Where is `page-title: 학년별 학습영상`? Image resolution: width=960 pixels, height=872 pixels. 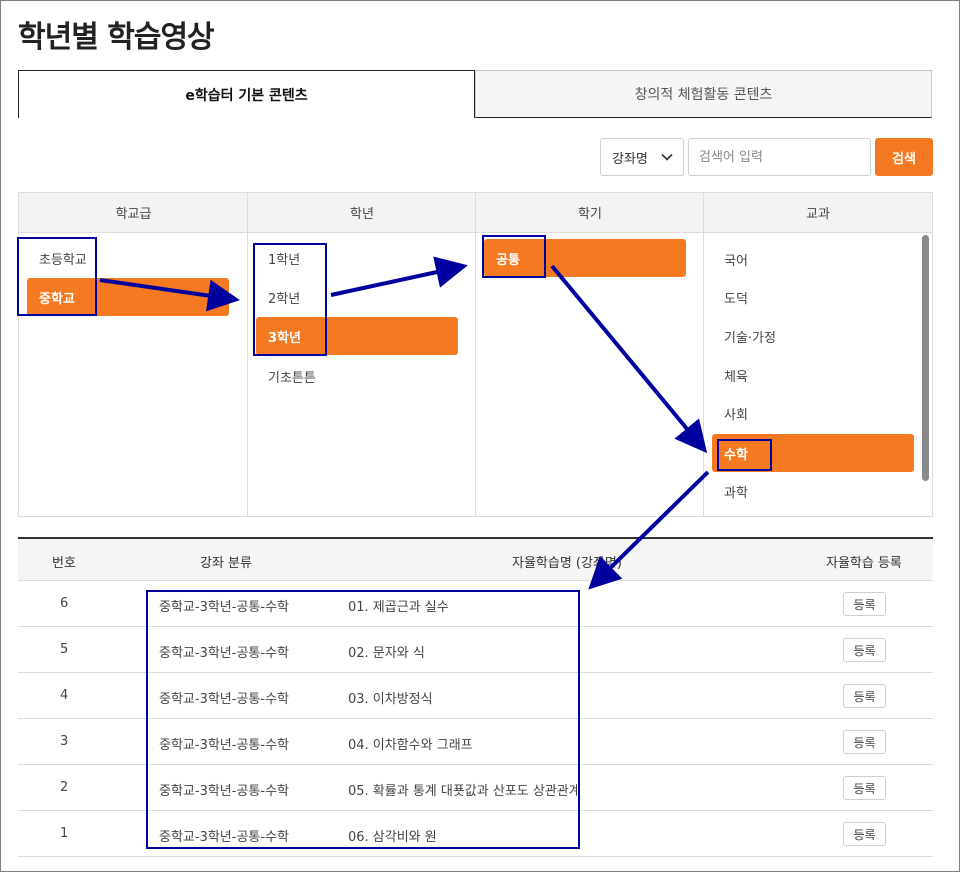 page-title: 학년별 학습영상 is located at coordinates (116, 37).